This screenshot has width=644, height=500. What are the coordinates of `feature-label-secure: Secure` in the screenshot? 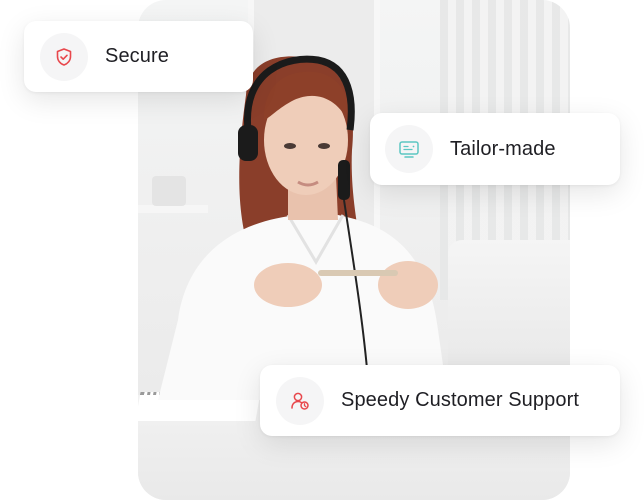 It's located at (137, 56).